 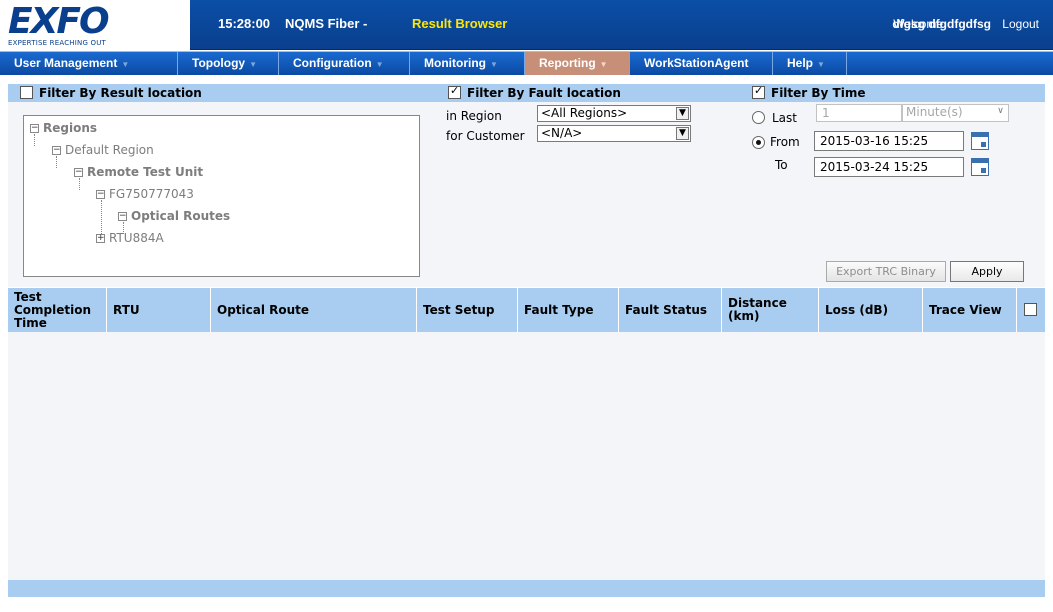 I want to click on column-label: Optical Route, so click(x=263, y=309).